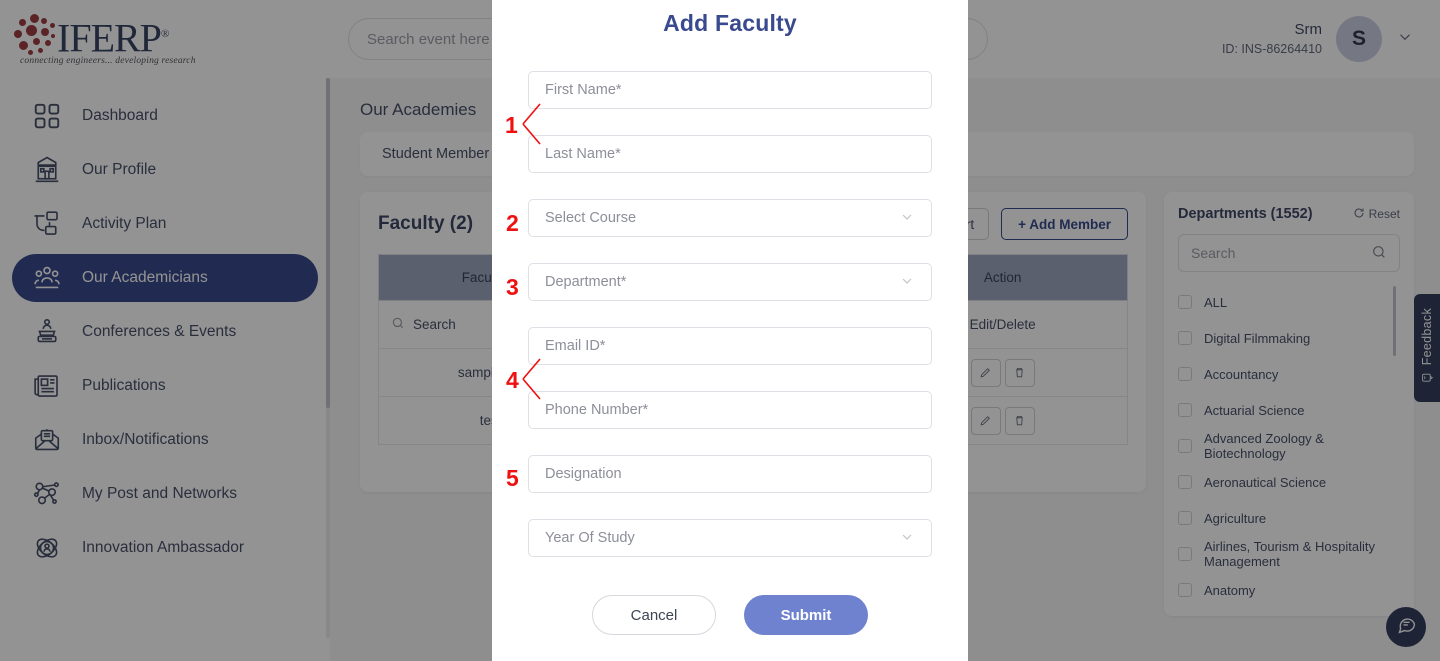 The height and width of the screenshot is (661, 1440). Describe the element at coordinates (511, 125) in the screenshot. I see `annotation-marker-1: 1` at that location.